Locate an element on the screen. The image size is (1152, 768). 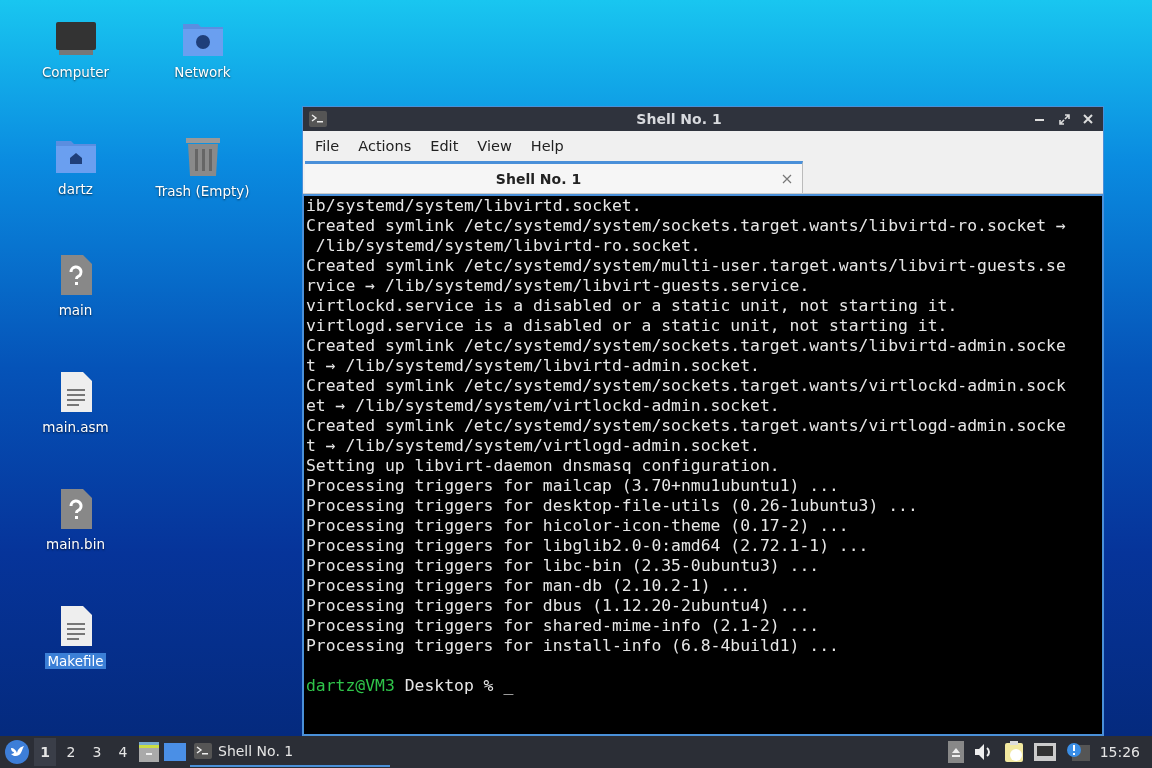
workspace-button: 1 is located at coordinates (45, 752).